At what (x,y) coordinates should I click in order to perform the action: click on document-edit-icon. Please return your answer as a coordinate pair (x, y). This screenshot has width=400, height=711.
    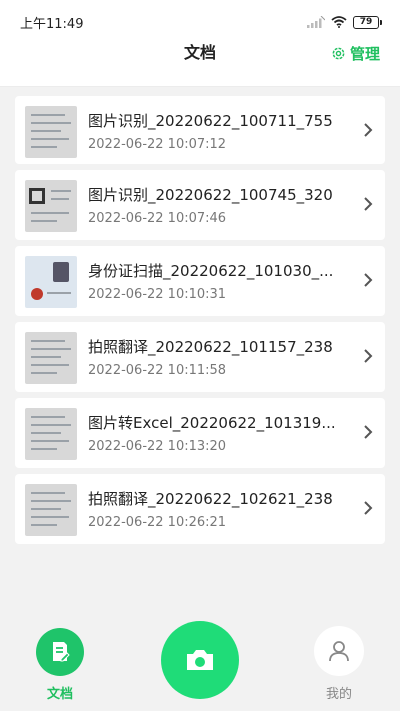
    Looking at the image, I should click on (61, 652).